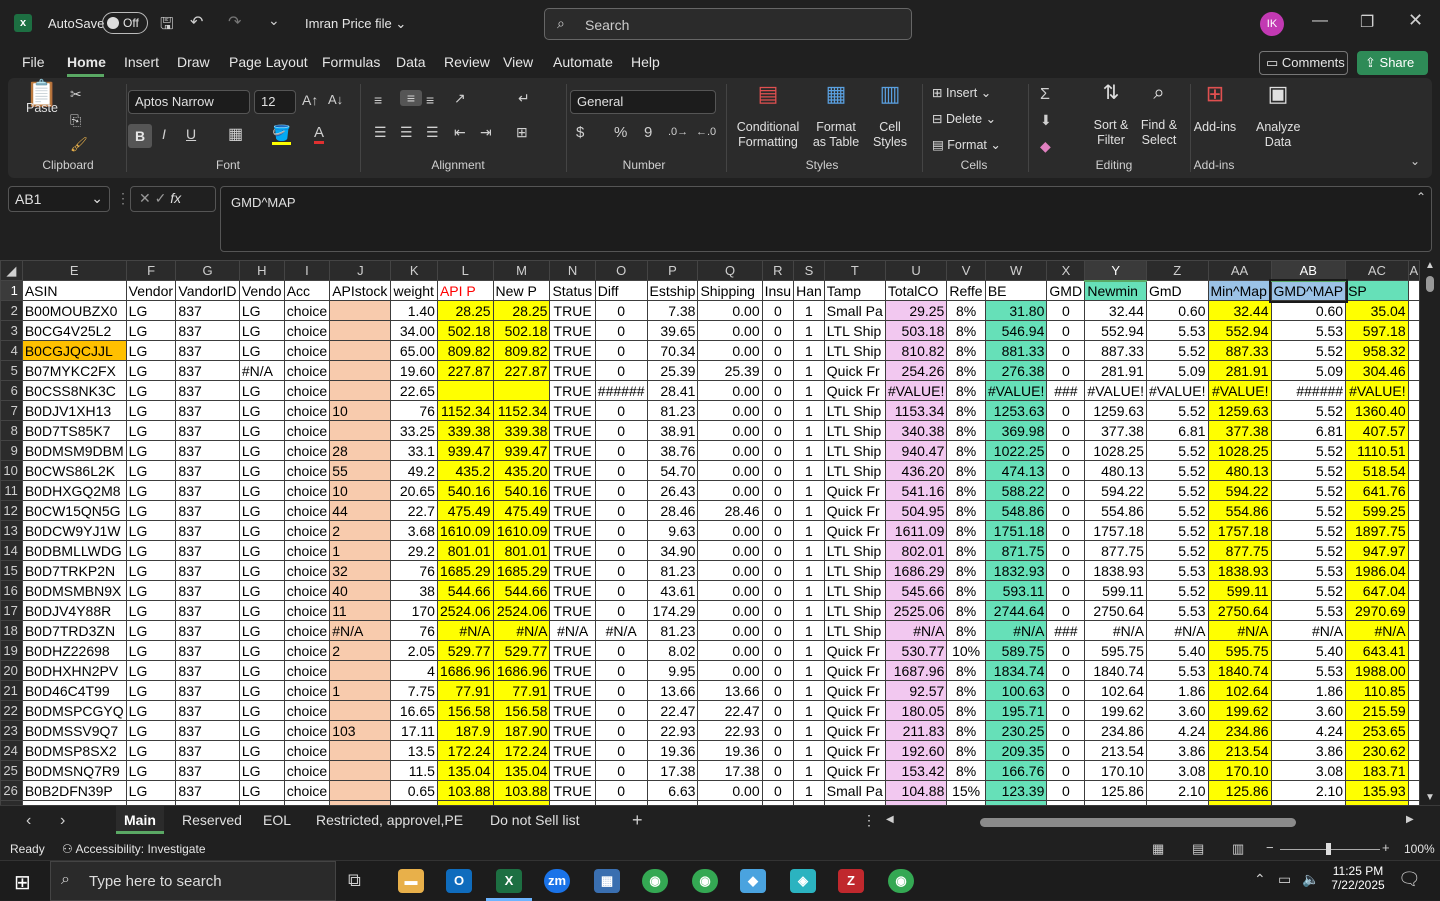 This screenshot has width=1440, height=901. Describe the element at coordinates (11, 790) in the screenshot. I see `row-header: 26` at that location.